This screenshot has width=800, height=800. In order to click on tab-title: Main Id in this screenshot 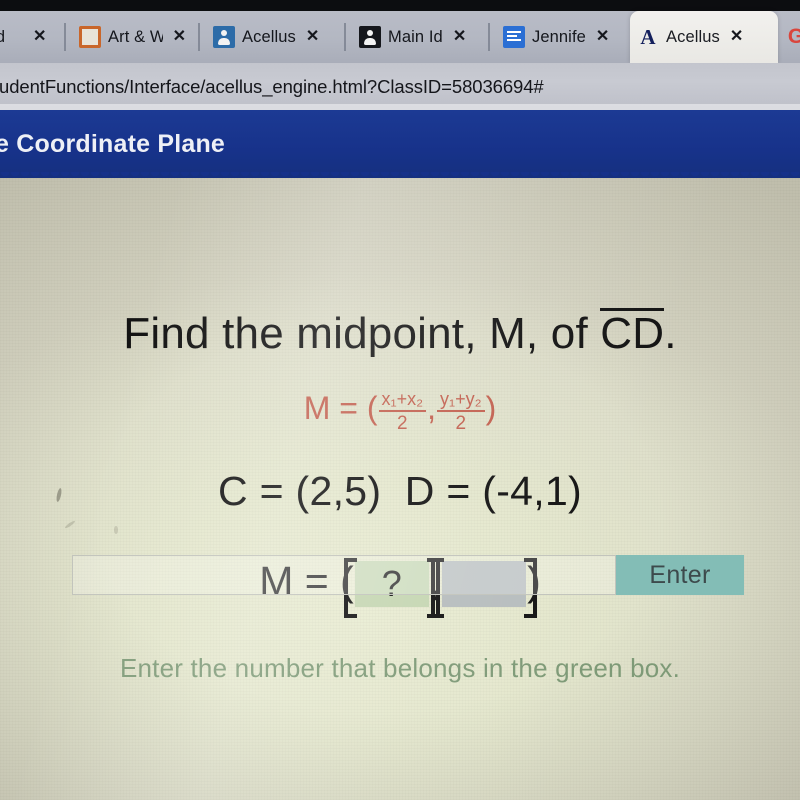, I will do `click(415, 36)`.